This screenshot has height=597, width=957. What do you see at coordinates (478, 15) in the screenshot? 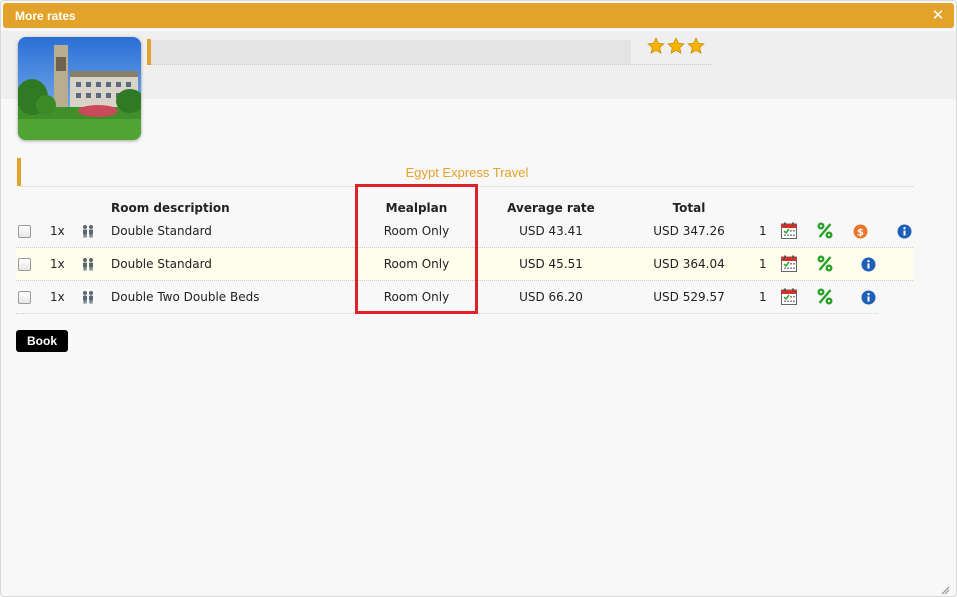
I see `dialog-titlebar: More rates ✕` at bounding box center [478, 15].